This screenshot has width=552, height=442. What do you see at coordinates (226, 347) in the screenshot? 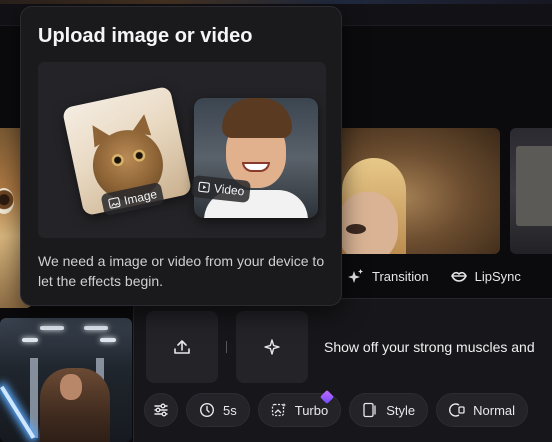
I see `tile-divider` at bounding box center [226, 347].